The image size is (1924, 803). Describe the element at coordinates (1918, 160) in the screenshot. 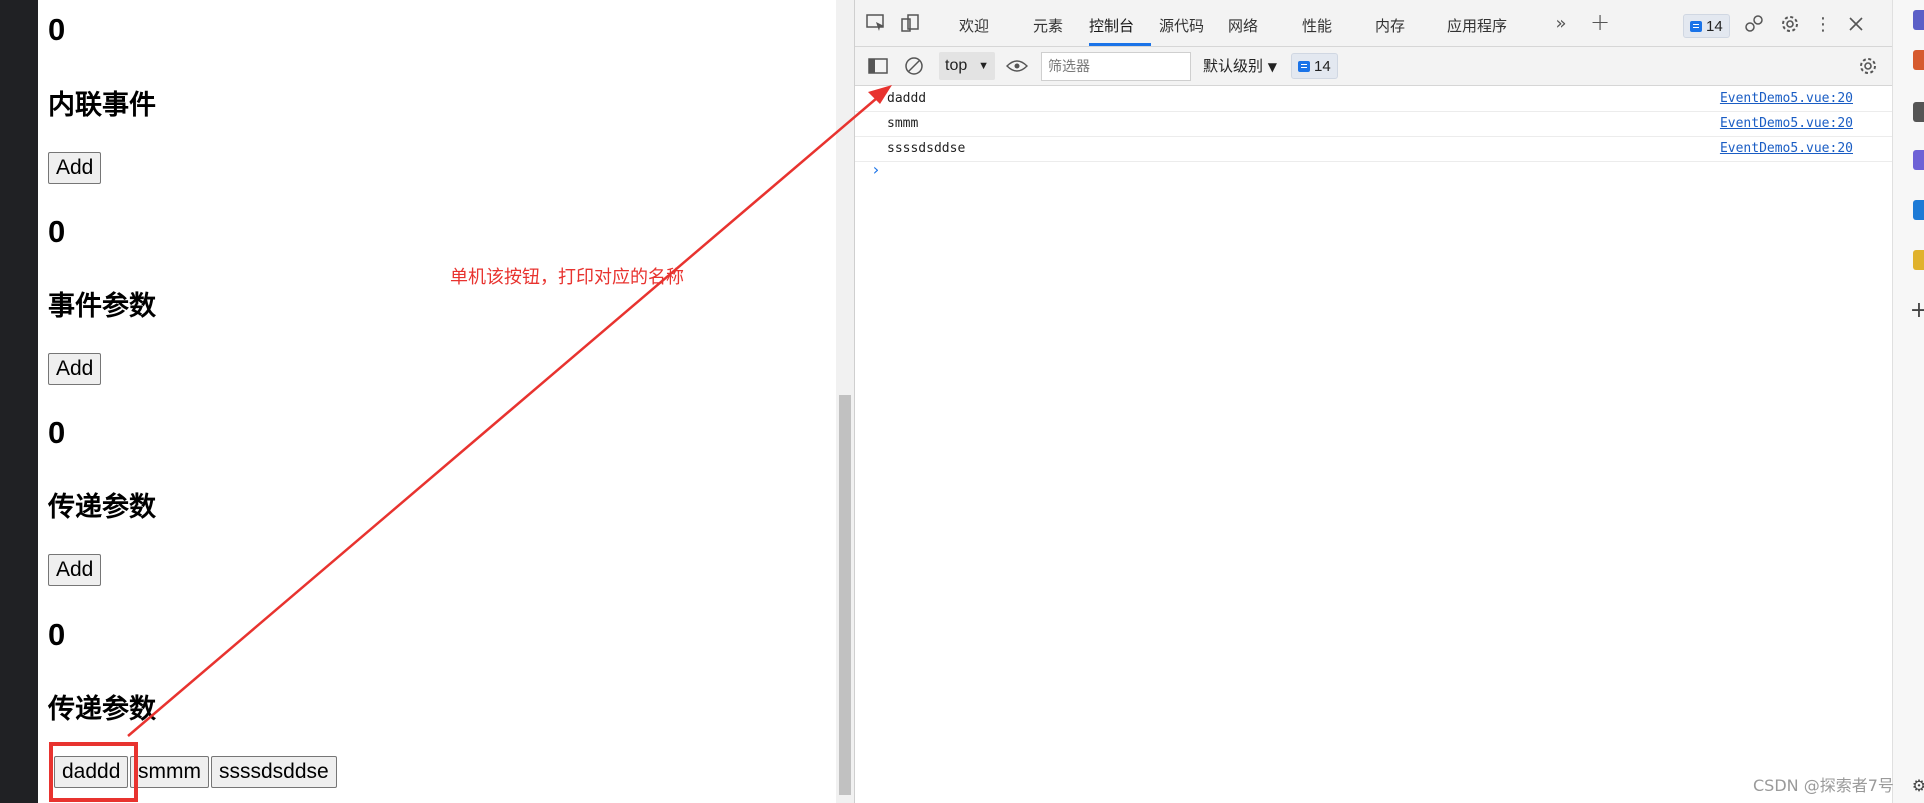

I see `copilot-icon` at that location.